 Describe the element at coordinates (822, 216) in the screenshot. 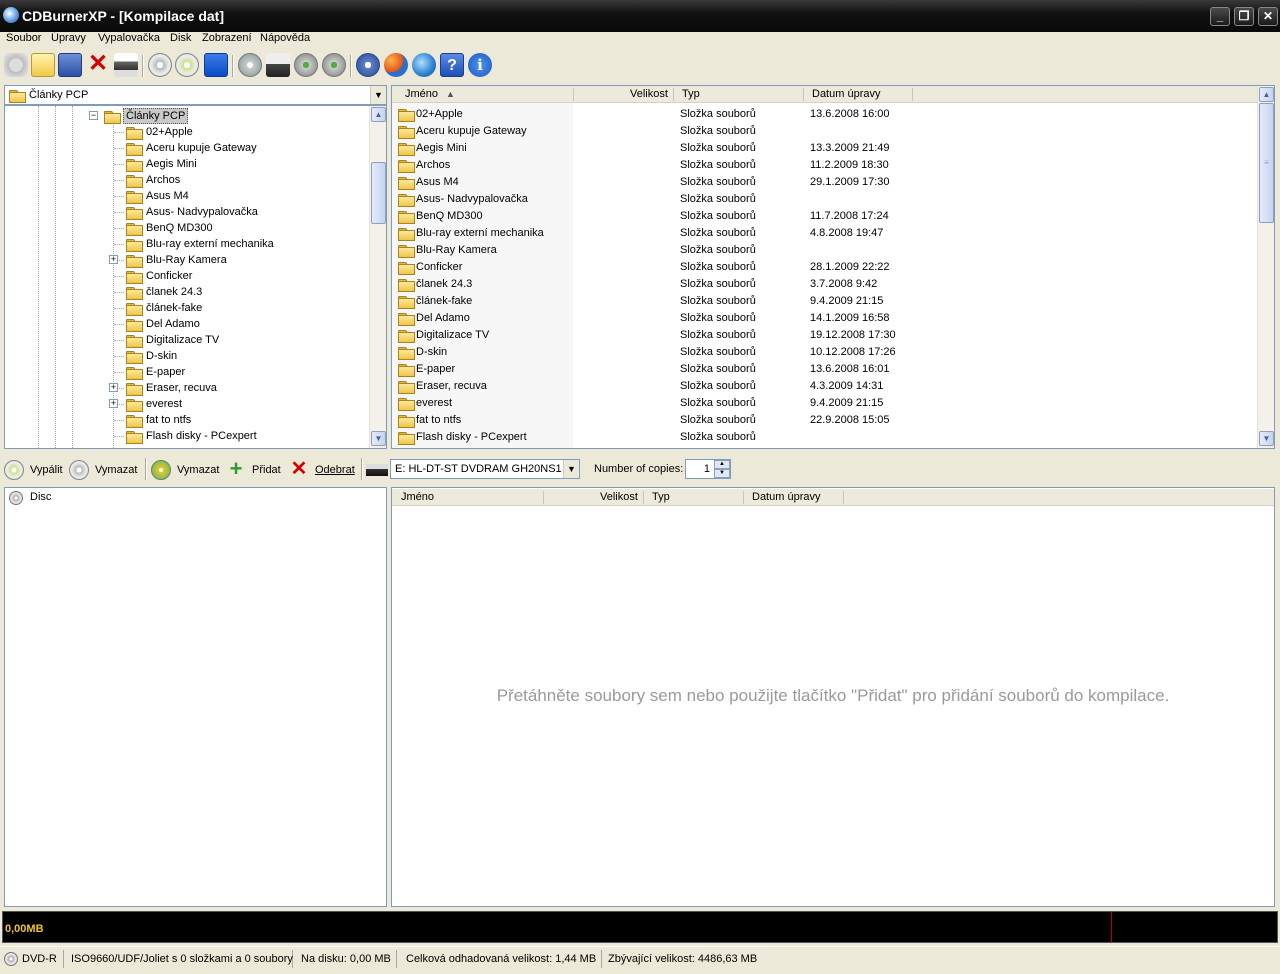

I see `file-row: BenQ MD300 Složka souborů 11.7.2008 17:24` at that location.